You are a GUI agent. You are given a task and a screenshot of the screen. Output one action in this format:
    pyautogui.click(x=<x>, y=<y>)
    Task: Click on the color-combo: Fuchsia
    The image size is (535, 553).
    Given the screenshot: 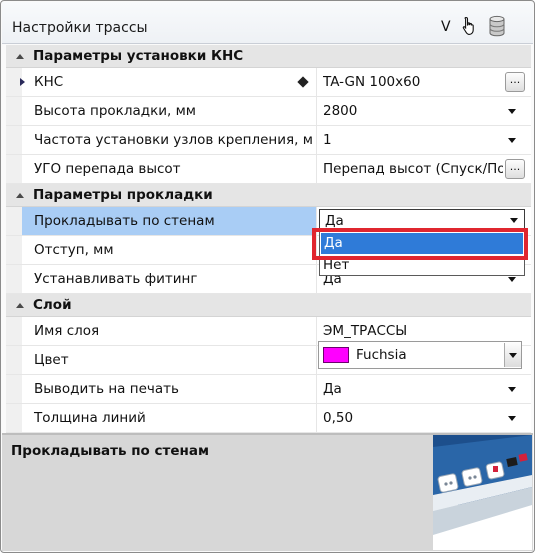 What is the action you would take?
    pyautogui.click(x=420, y=355)
    